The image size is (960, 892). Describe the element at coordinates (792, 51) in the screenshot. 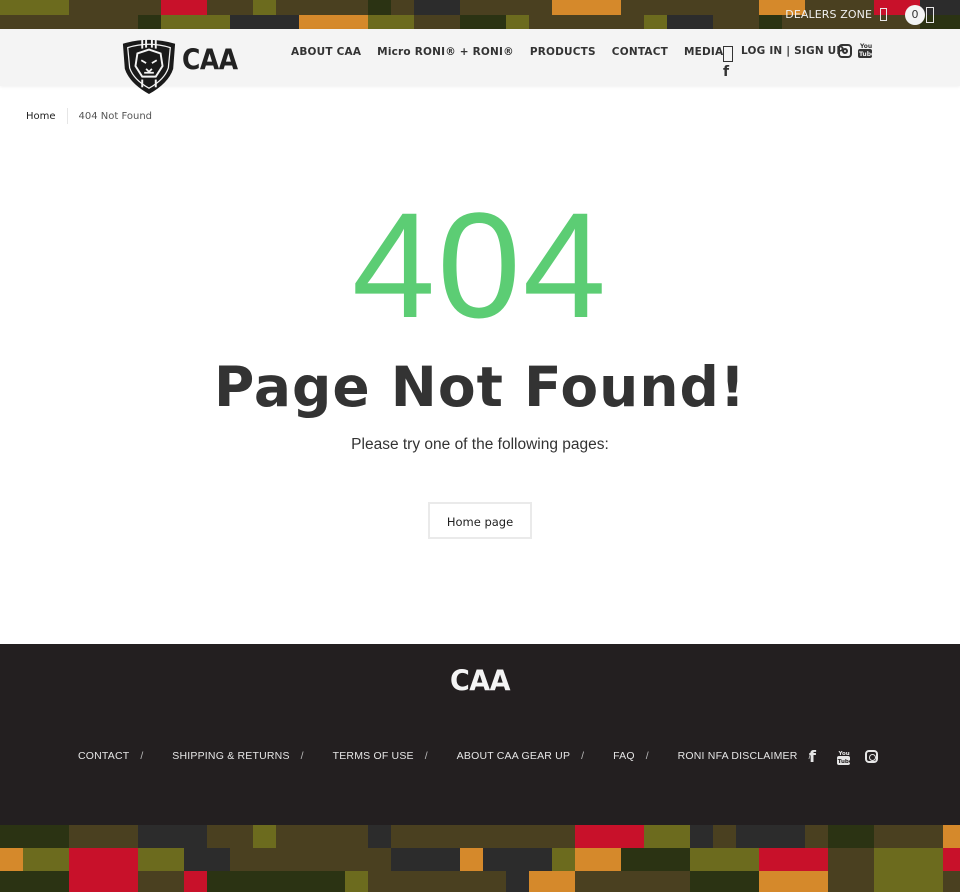

I see `login-signup-link: LOG IN | SIGN UP` at that location.